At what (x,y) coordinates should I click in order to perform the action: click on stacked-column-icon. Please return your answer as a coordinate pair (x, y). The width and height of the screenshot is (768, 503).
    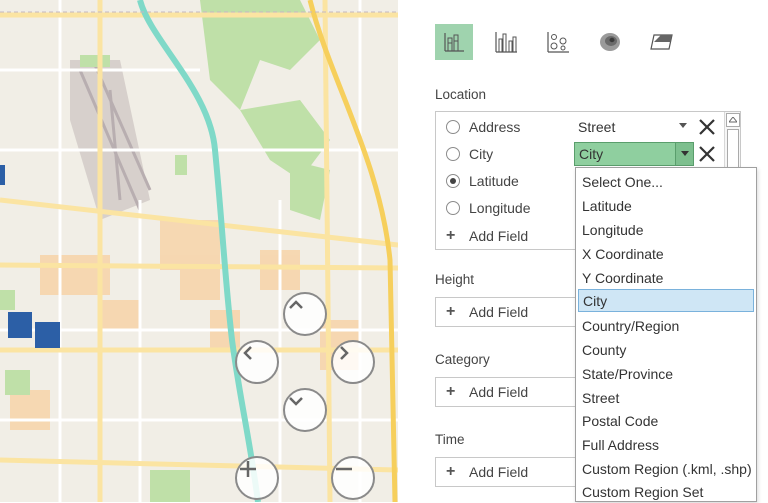
    Looking at the image, I should click on (454, 42).